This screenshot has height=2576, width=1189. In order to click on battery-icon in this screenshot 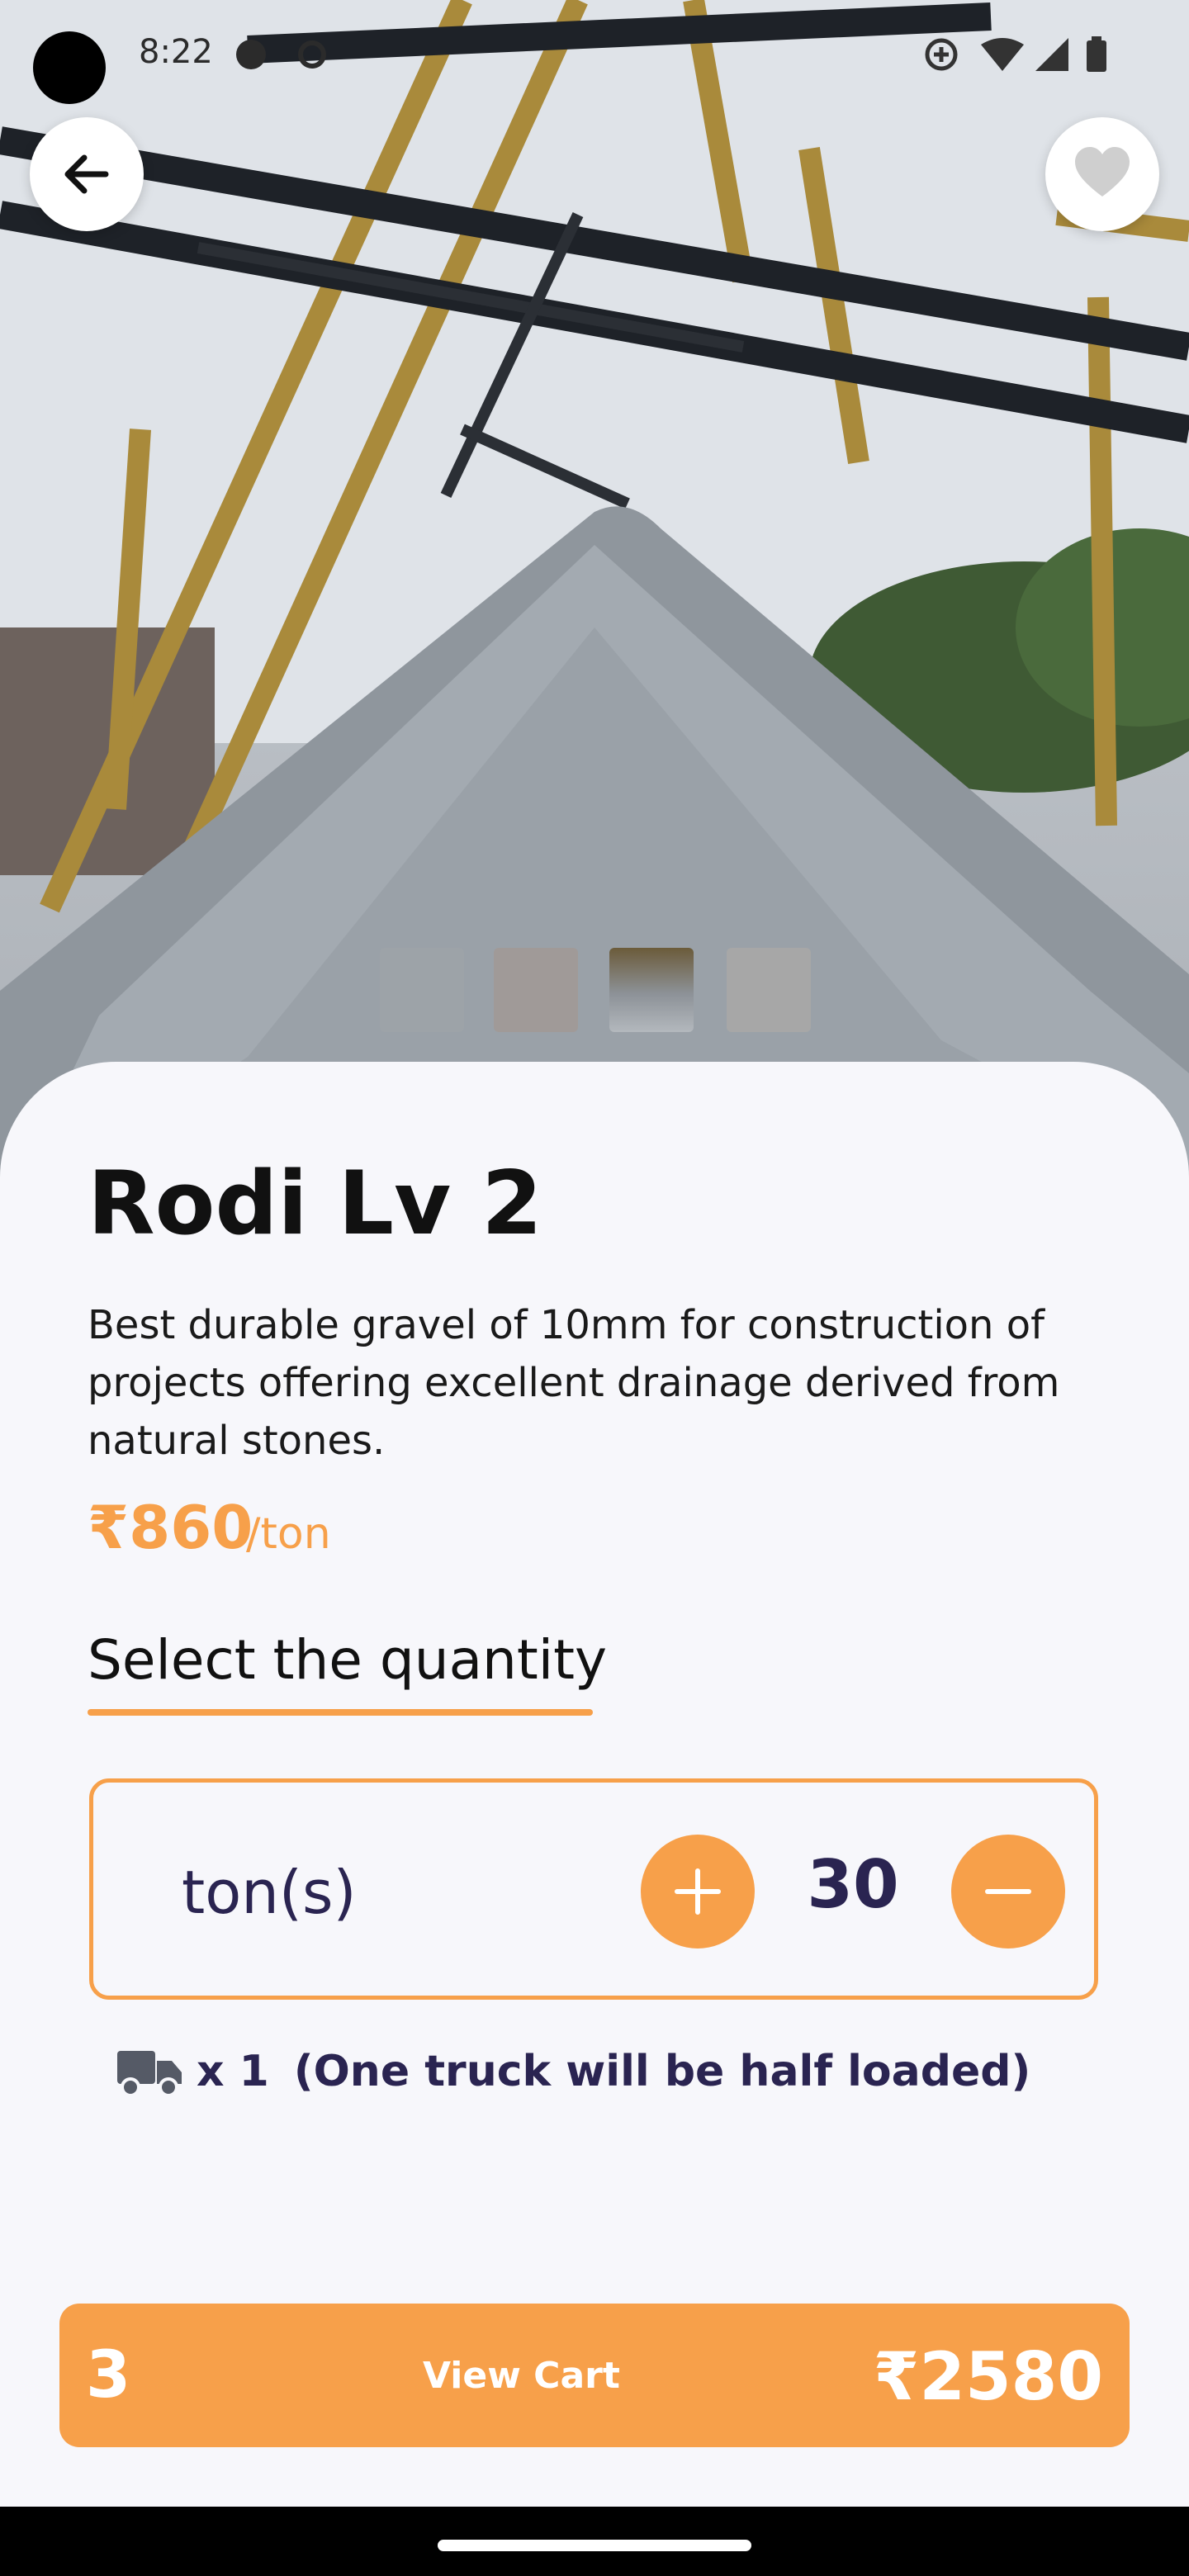, I will do `click(1096, 54)`.